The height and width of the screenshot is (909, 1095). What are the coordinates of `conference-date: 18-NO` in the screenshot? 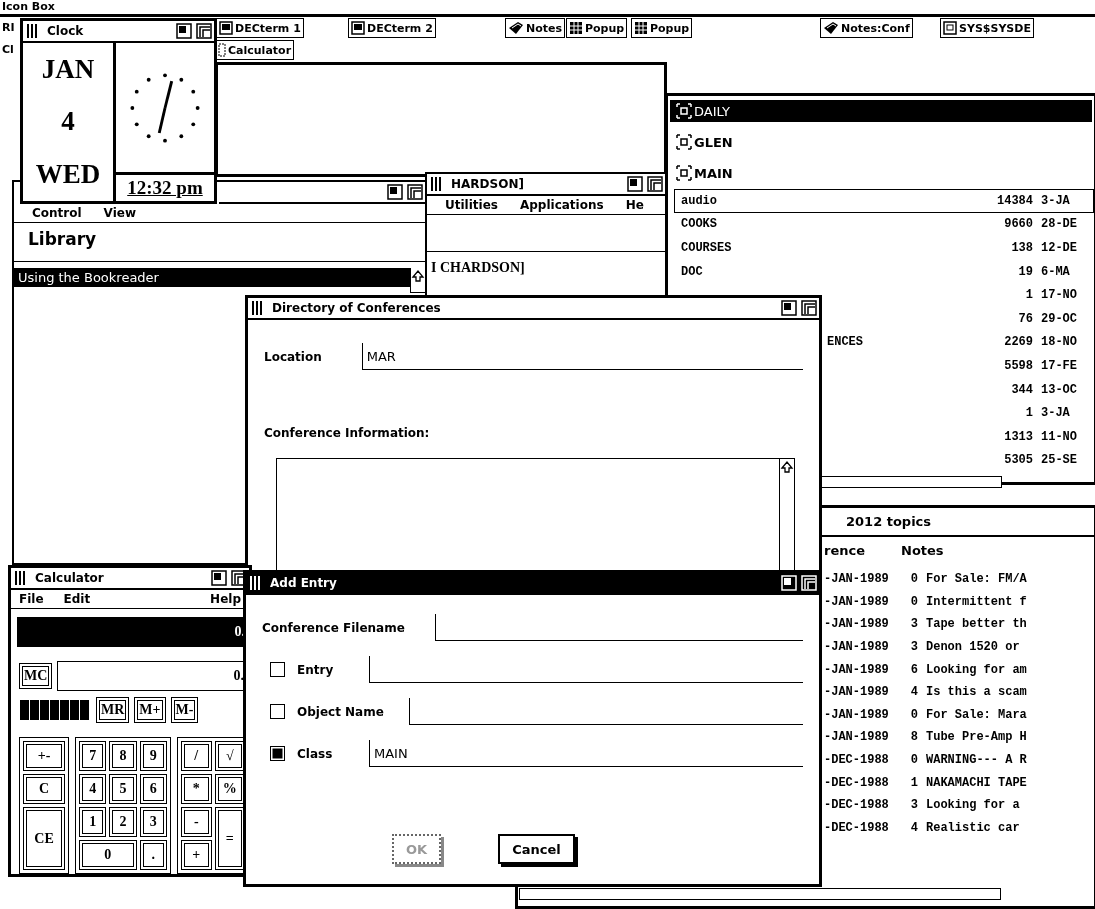 It's located at (1059, 342).